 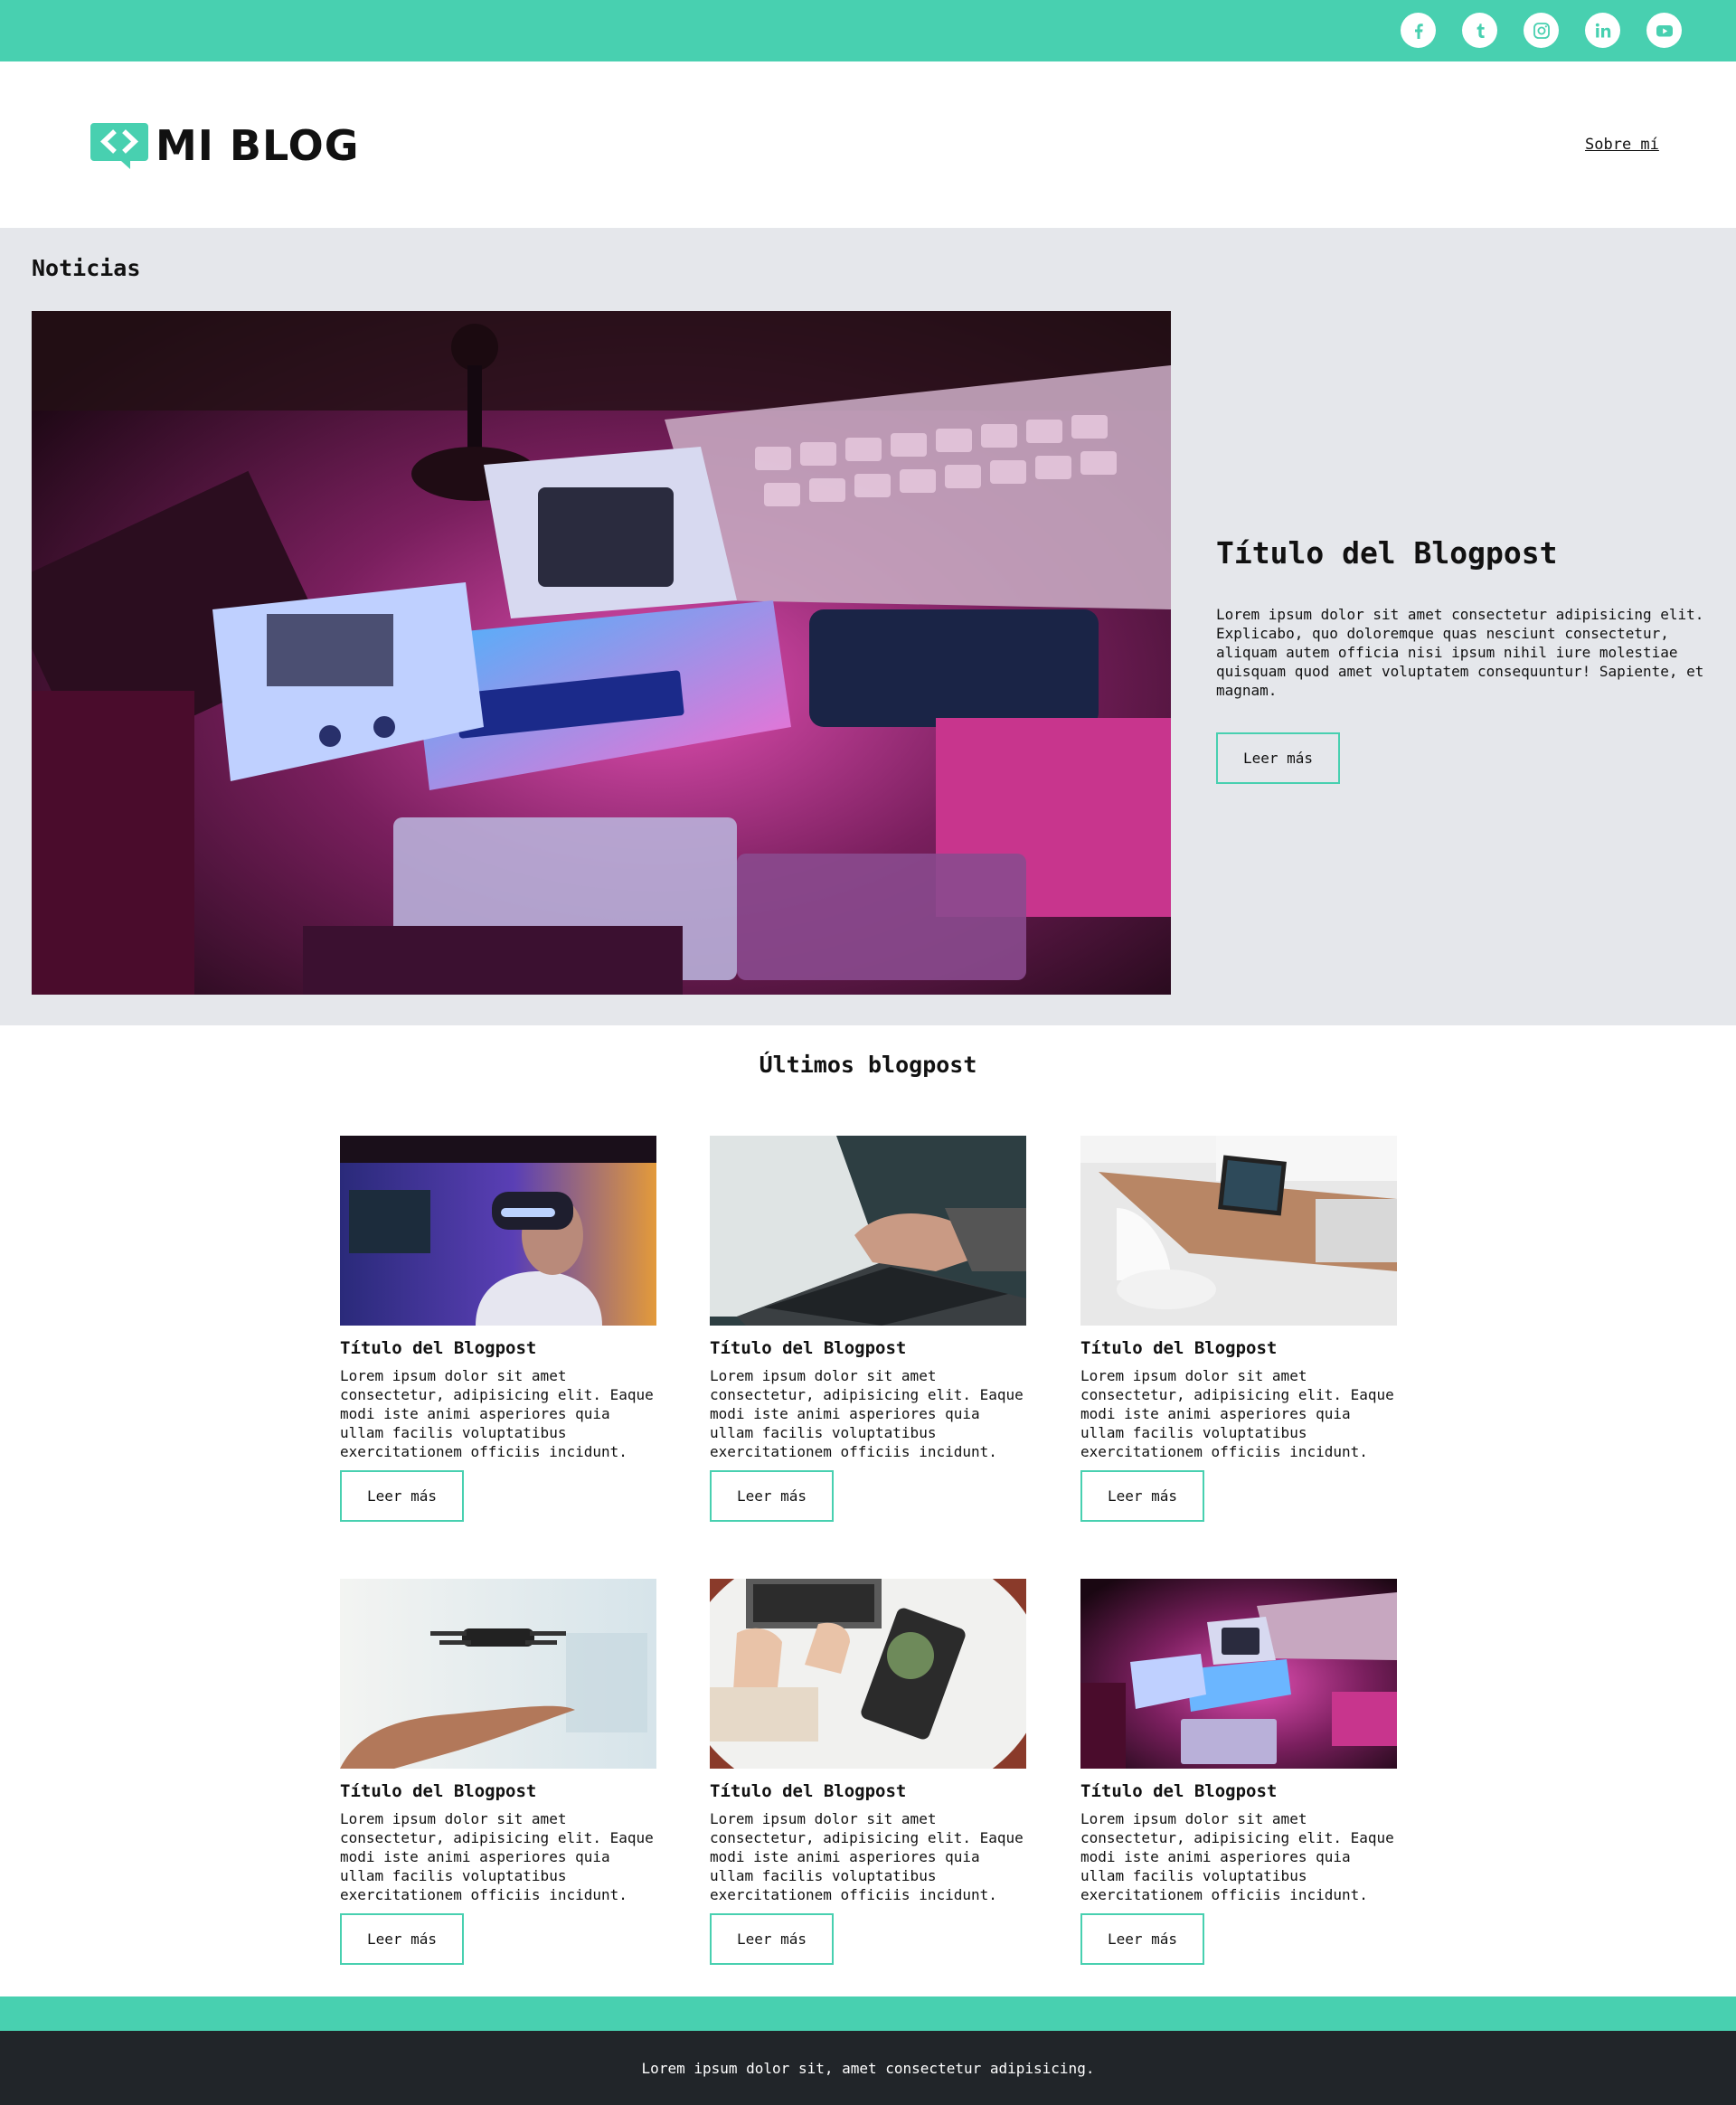 I want to click on desk-laptop-photo, so click(x=1239, y=1231).